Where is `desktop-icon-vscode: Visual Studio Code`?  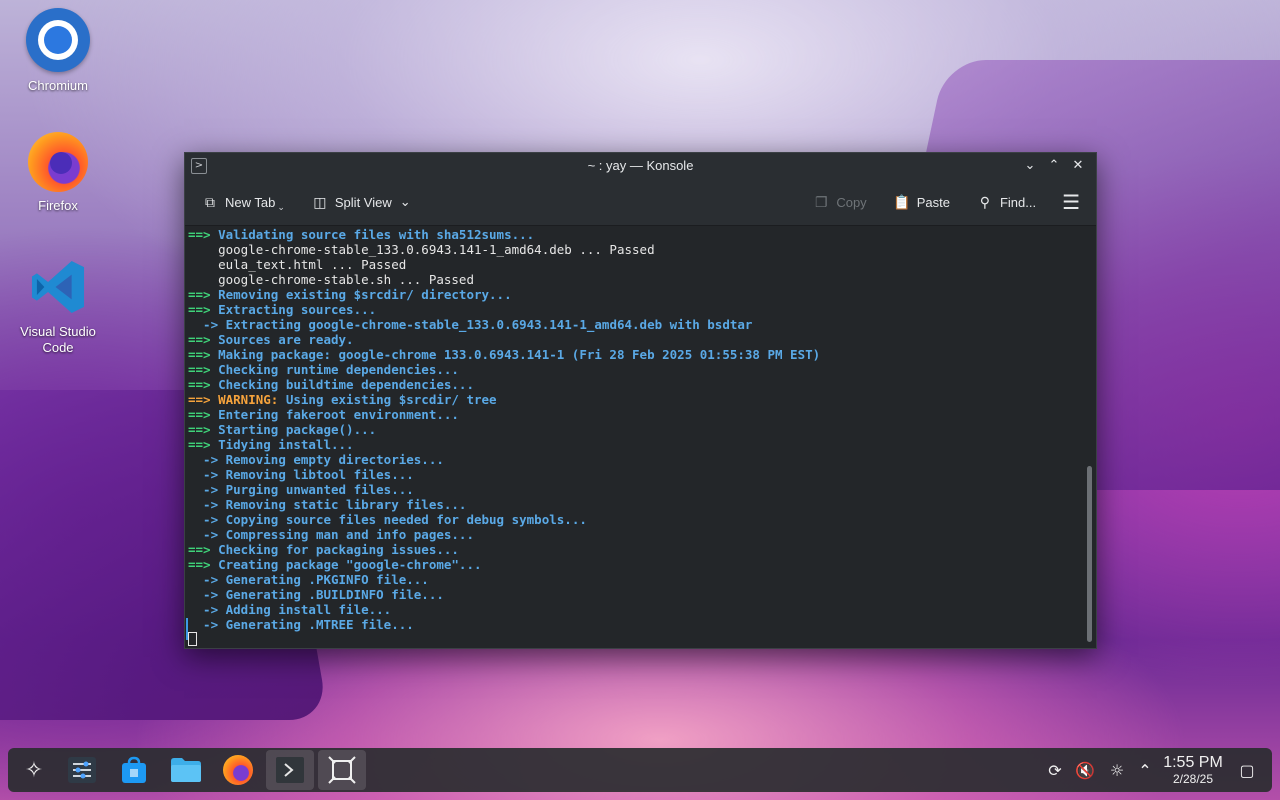
desktop-icon-vscode: Visual Studio Code is located at coordinates (58, 306).